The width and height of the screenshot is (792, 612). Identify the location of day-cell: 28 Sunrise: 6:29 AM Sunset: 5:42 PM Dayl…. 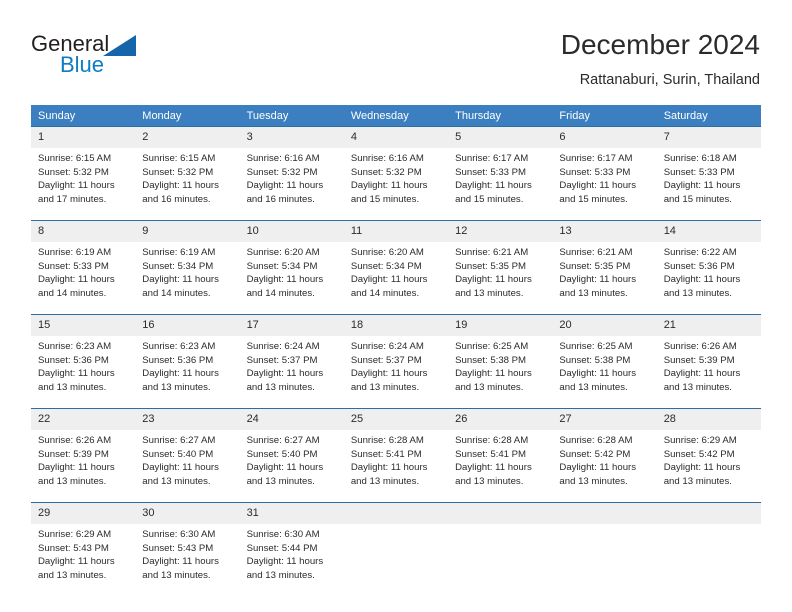
(708, 455).